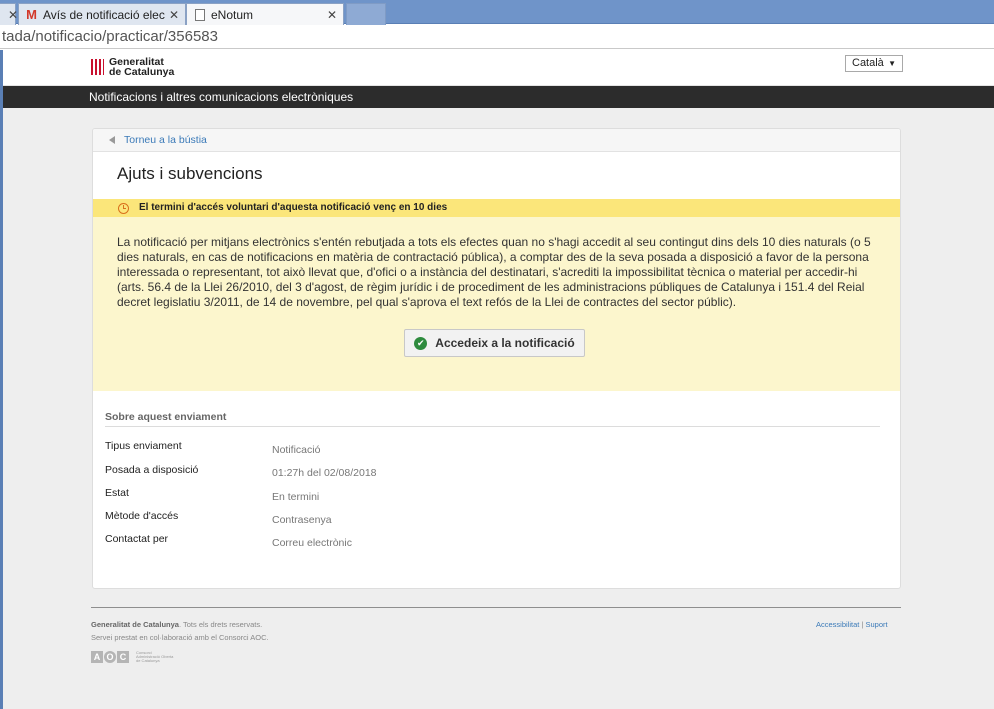 The width and height of the screenshot is (994, 709). I want to click on generalitat-logo: Generalitat de Catalunya, so click(132, 67).